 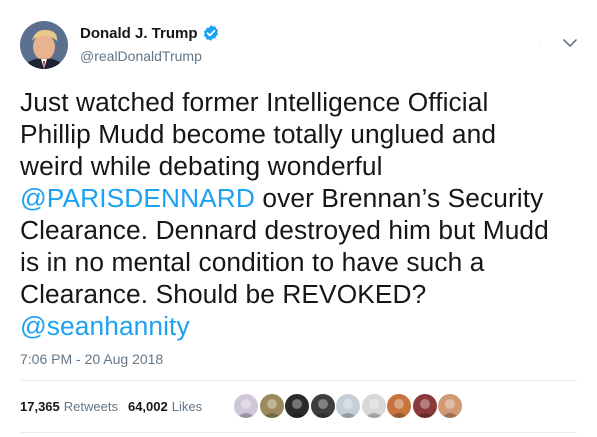 I want to click on tweet-text-line: is in no mental condition to have such a, so click(x=300, y=262).